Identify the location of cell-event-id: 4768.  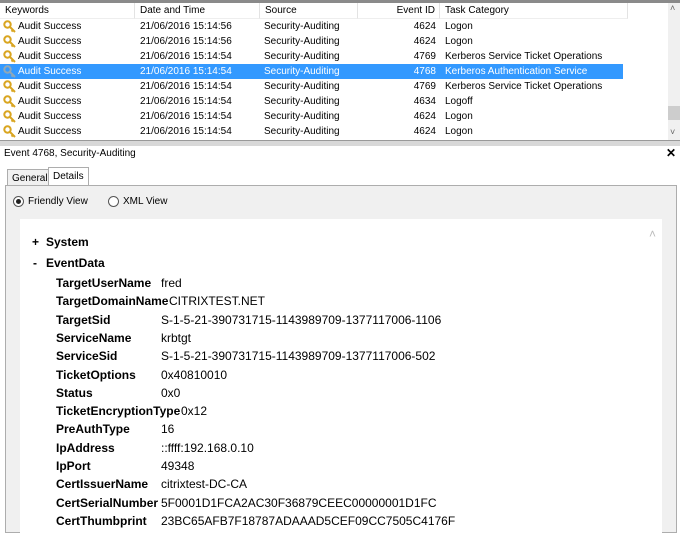
(424, 71).